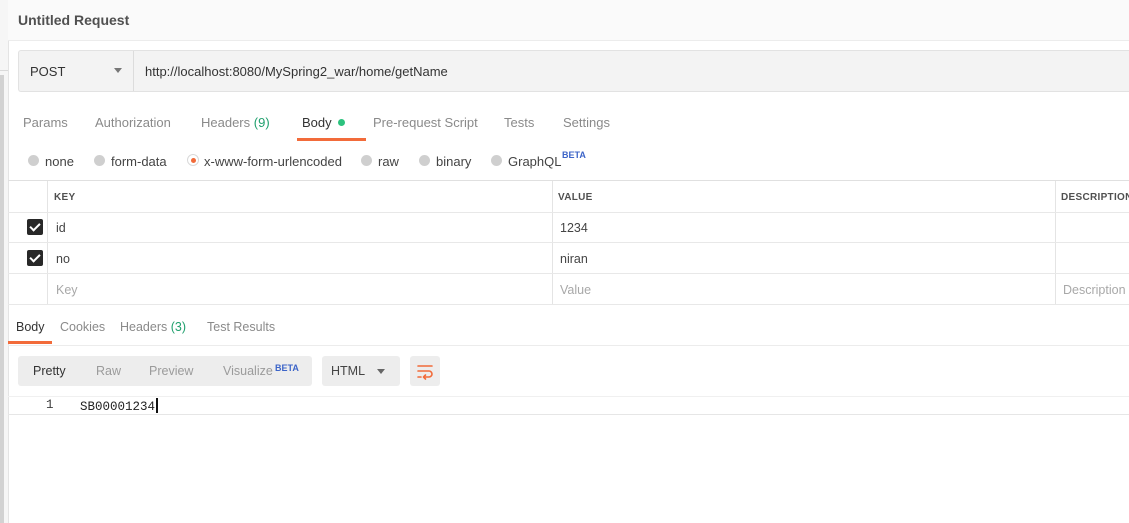 The height and width of the screenshot is (523, 1129). Describe the element at coordinates (193, 160) in the screenshot. I see `radio-selected-icon` at that location.